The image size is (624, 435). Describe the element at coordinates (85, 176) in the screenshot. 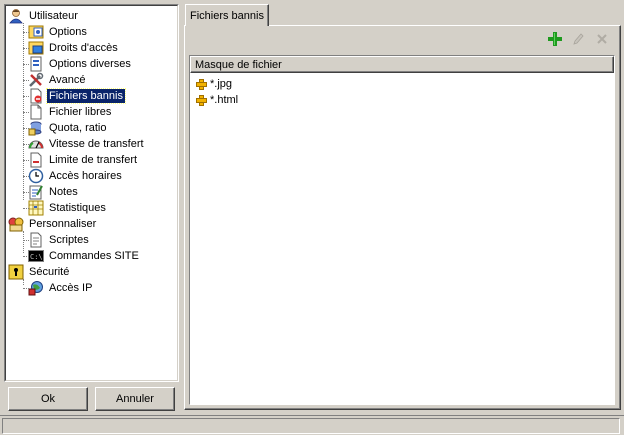

I see `tree-item-label: Accès horaires` at that location.